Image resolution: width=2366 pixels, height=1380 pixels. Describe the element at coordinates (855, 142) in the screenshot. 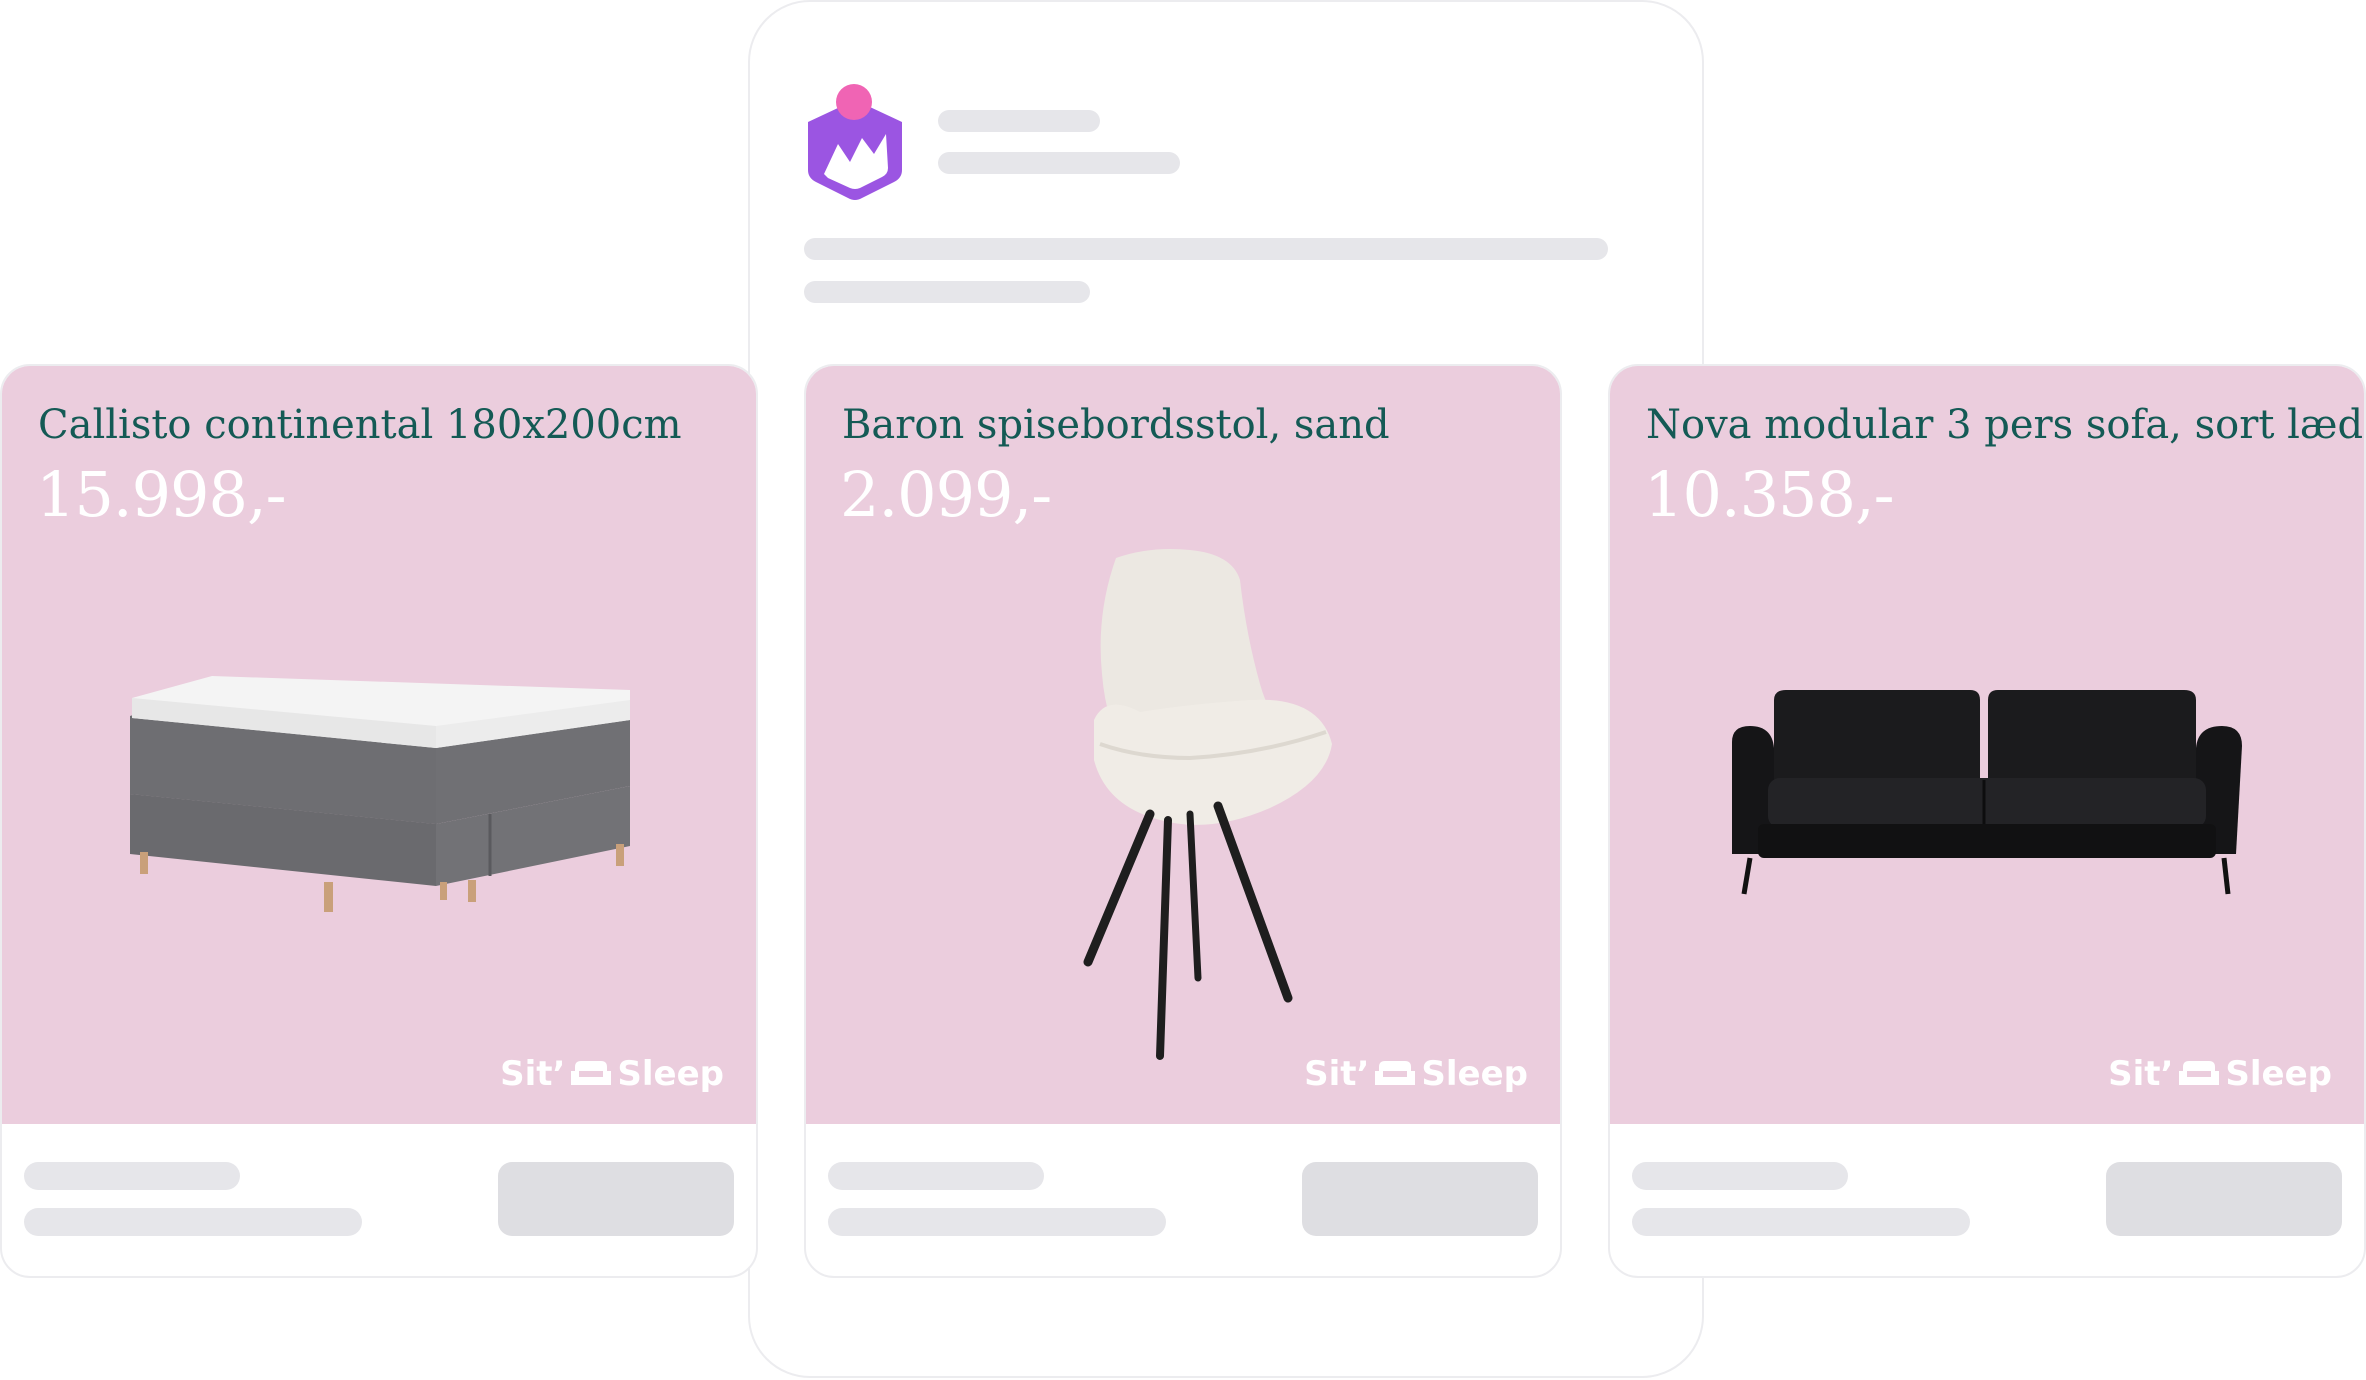

I see `app-logo-icon` at that location.